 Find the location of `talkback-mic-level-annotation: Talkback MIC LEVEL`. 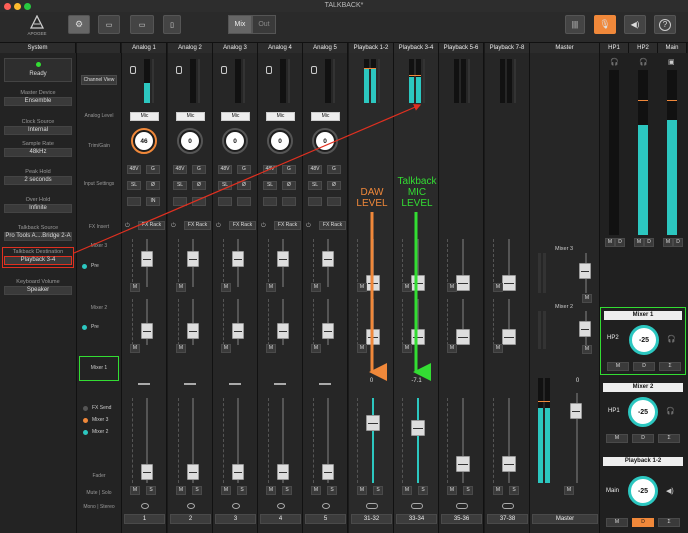

talkback-mic-level-annotation: Talkback MIC LEVEL is located at coordinates (417, 192).